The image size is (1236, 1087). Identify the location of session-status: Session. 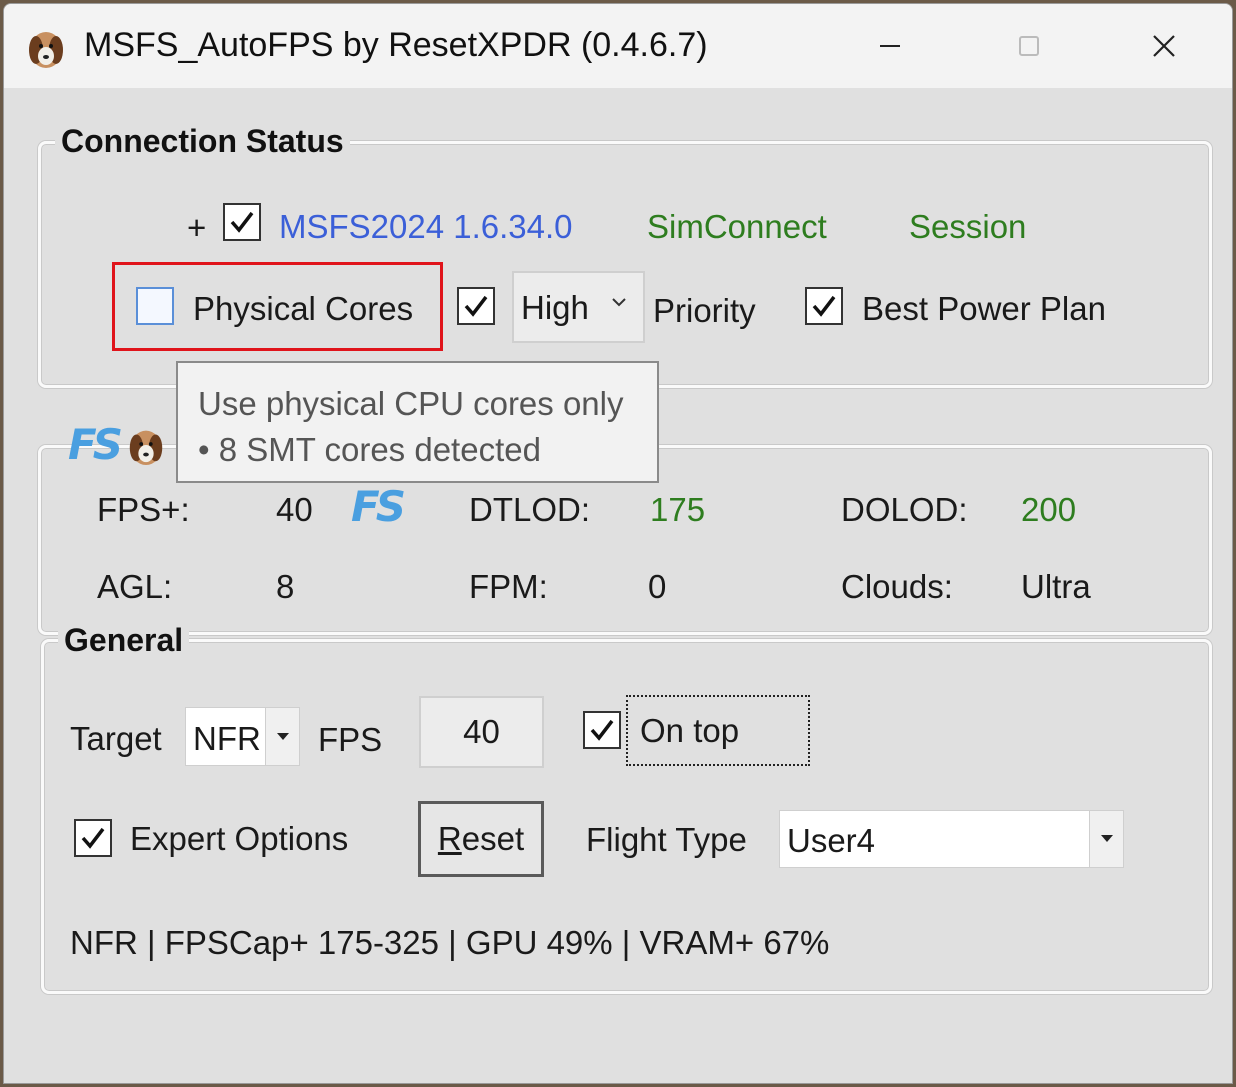
(968, 226).